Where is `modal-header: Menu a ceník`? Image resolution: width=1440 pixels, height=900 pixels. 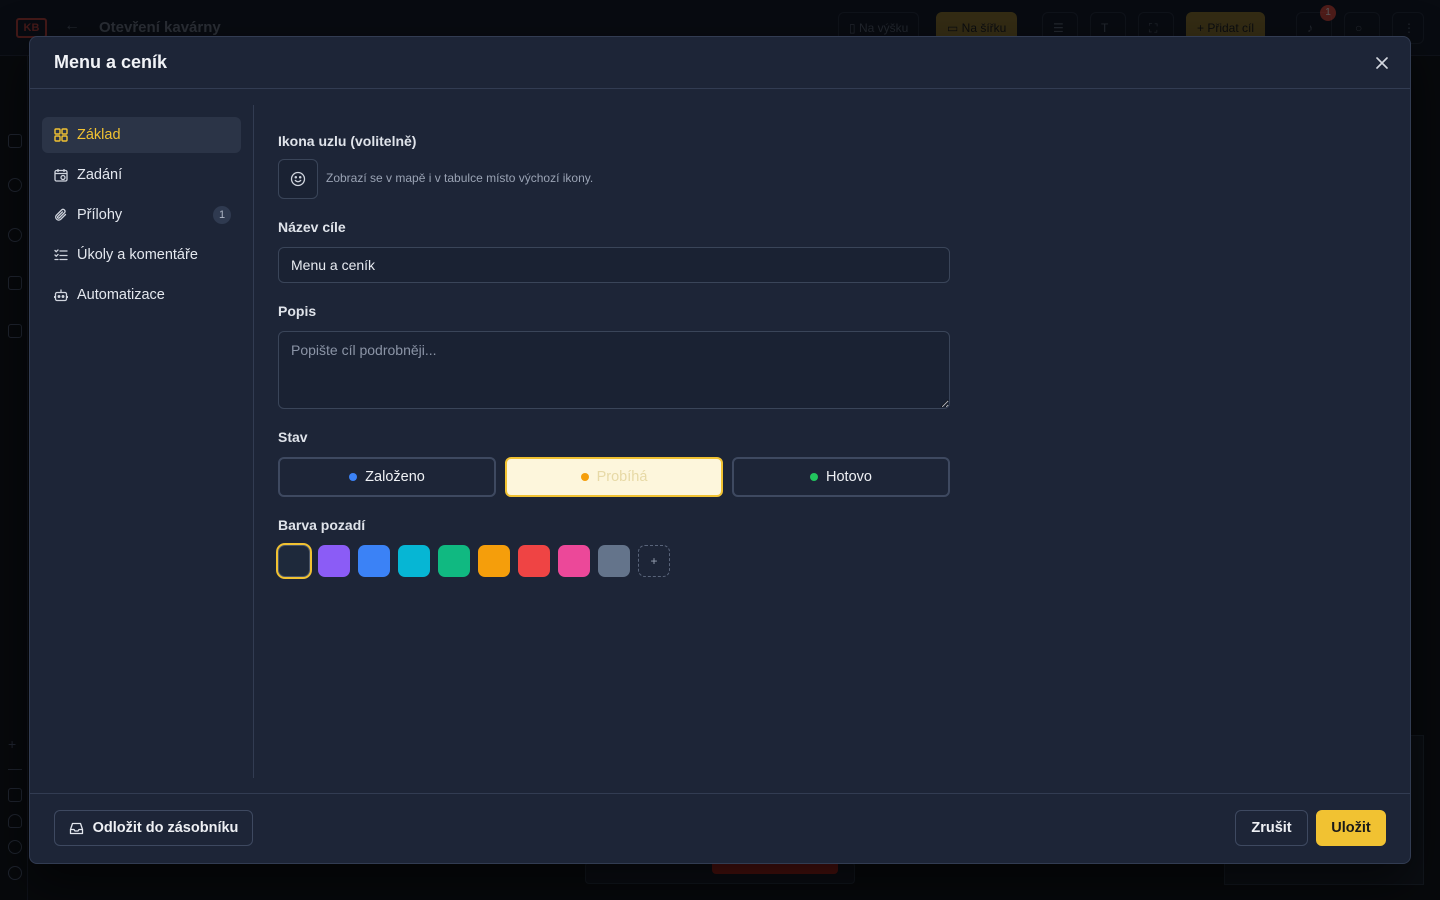 modal-header: Menu a ceník is located at coordinates (720, 63).